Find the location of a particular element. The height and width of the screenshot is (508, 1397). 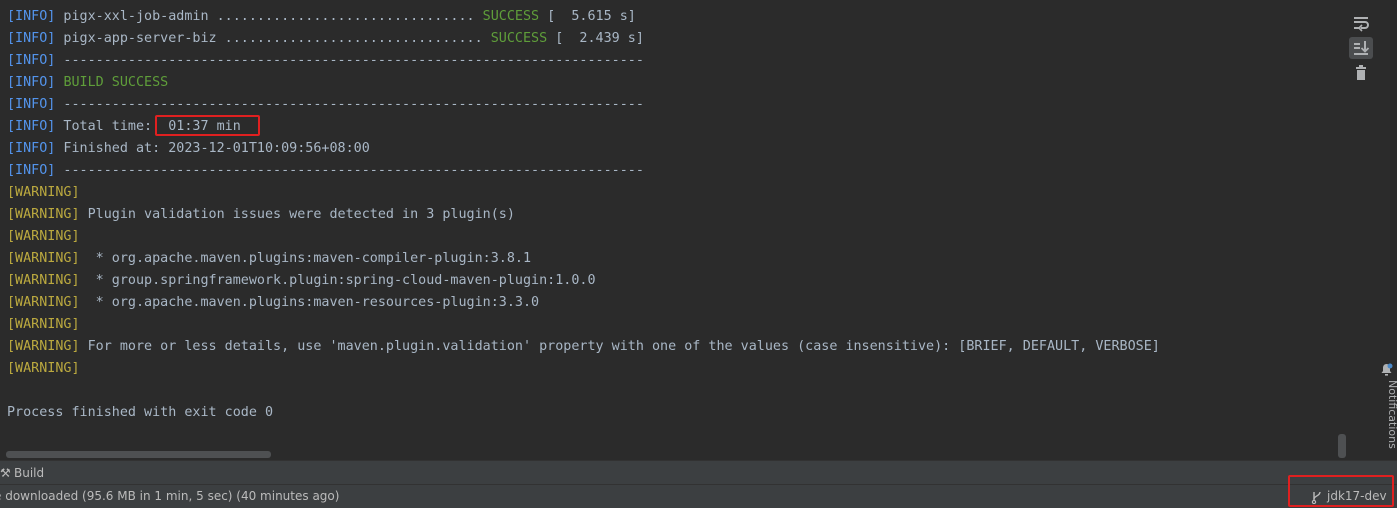

console-line: Process finished with exit code 0 is located at coordinates (140, 413).